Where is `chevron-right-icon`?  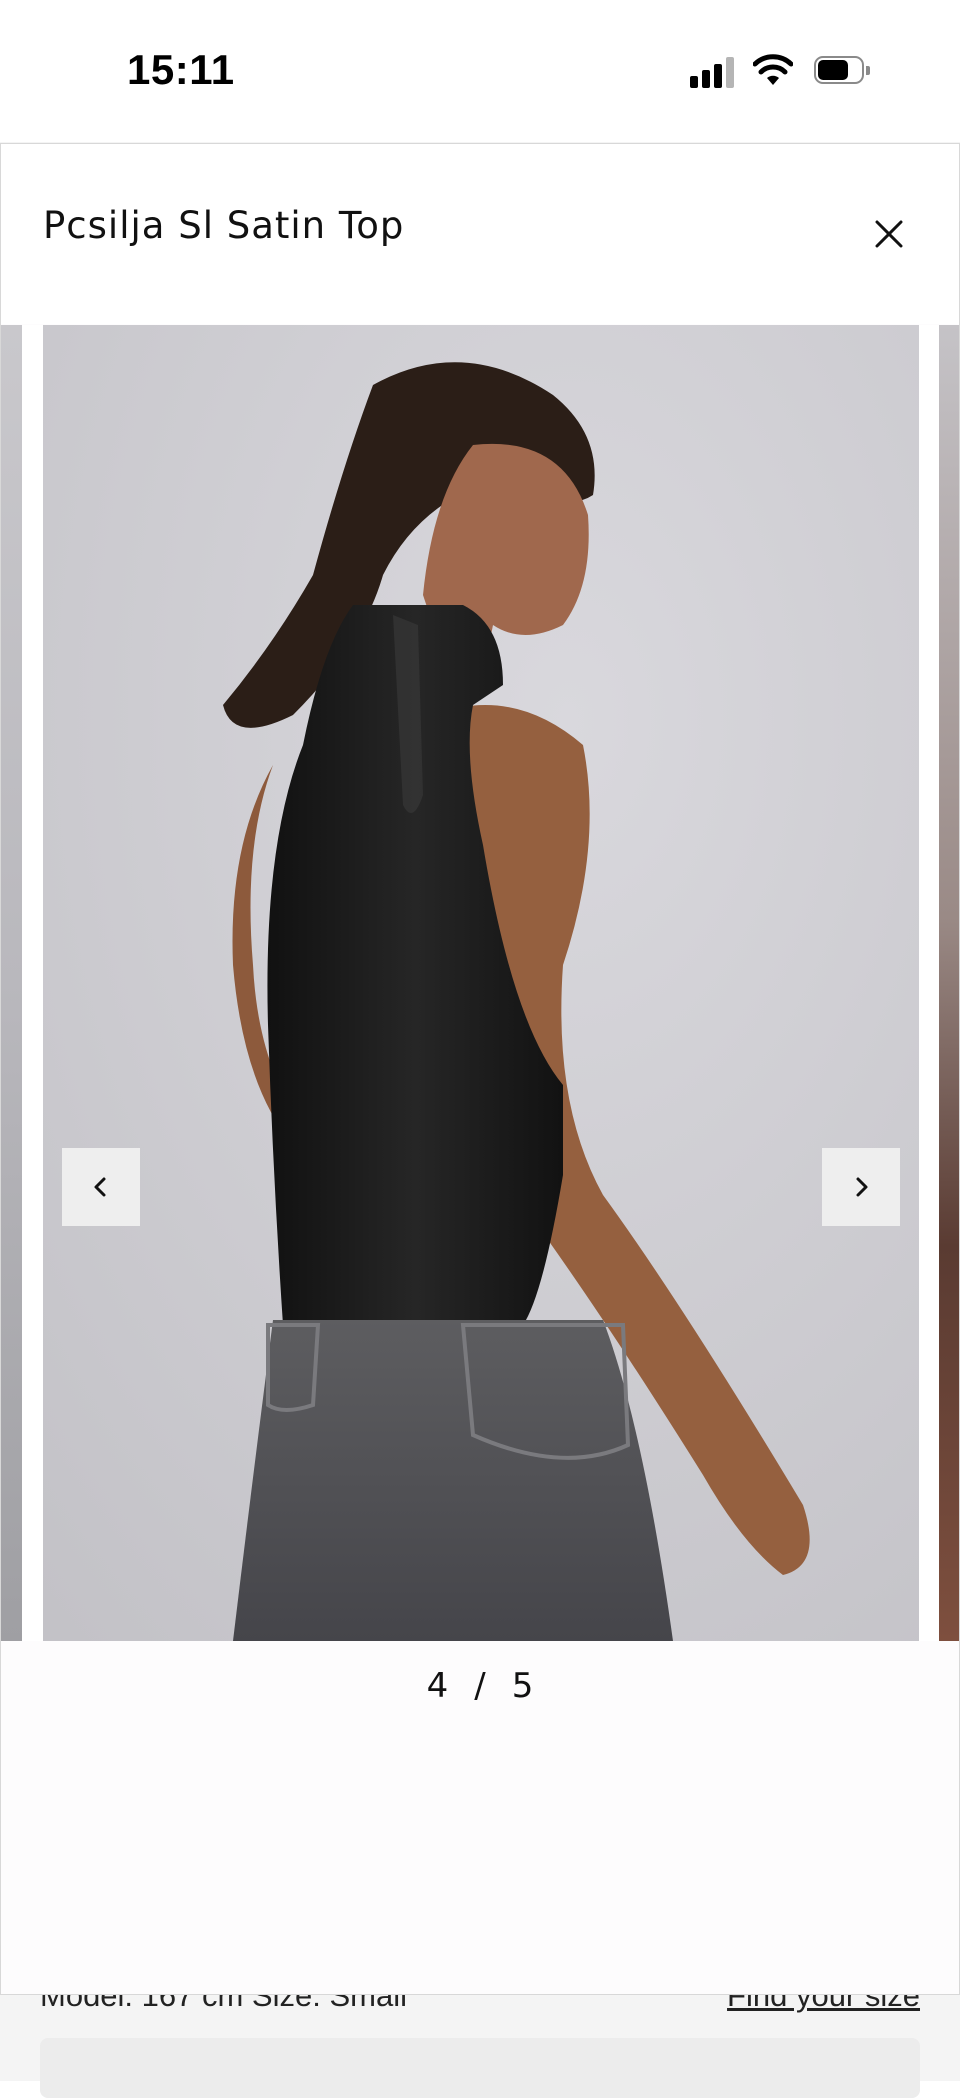 chevron-right-icon is located at coordinates (862, 1187).